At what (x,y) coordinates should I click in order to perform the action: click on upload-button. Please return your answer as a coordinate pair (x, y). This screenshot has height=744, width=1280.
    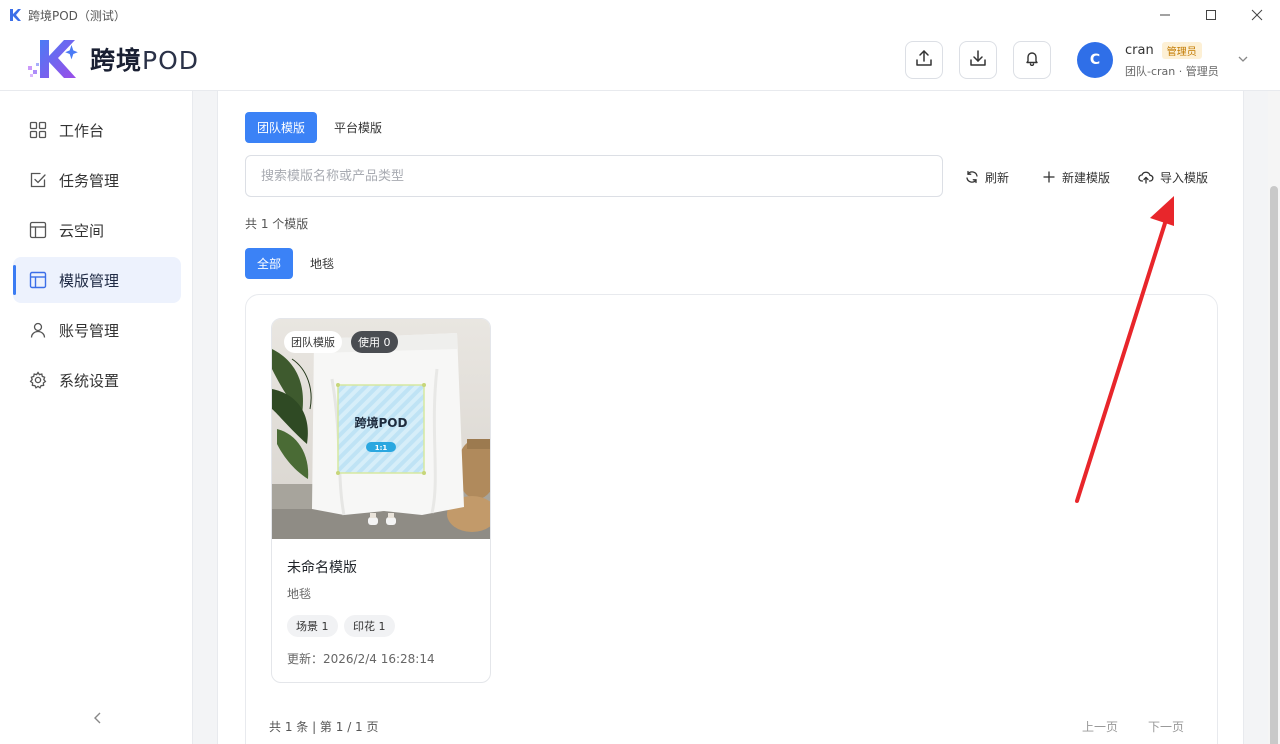
    Looking at the image, I should click on (924, 60).